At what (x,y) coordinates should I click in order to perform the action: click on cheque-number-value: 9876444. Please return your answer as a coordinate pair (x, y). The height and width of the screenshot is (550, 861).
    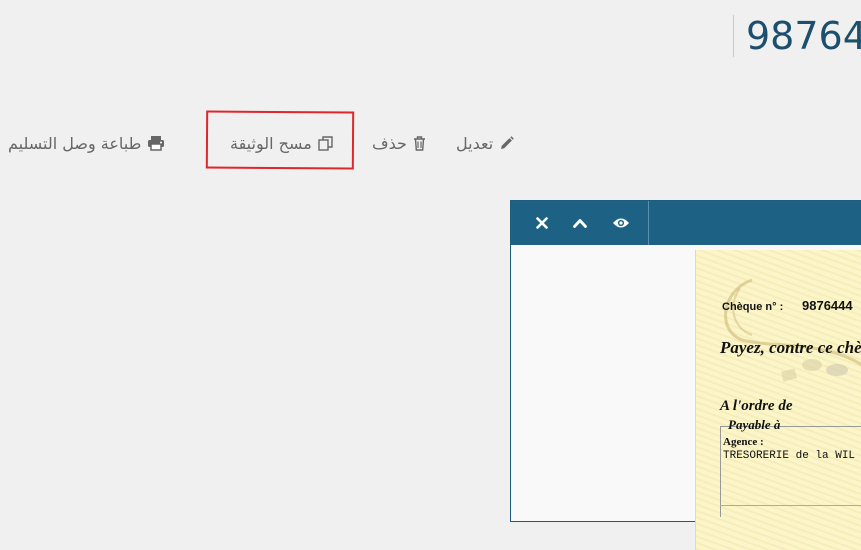
    Looking at the image, I should click on (827, 305).